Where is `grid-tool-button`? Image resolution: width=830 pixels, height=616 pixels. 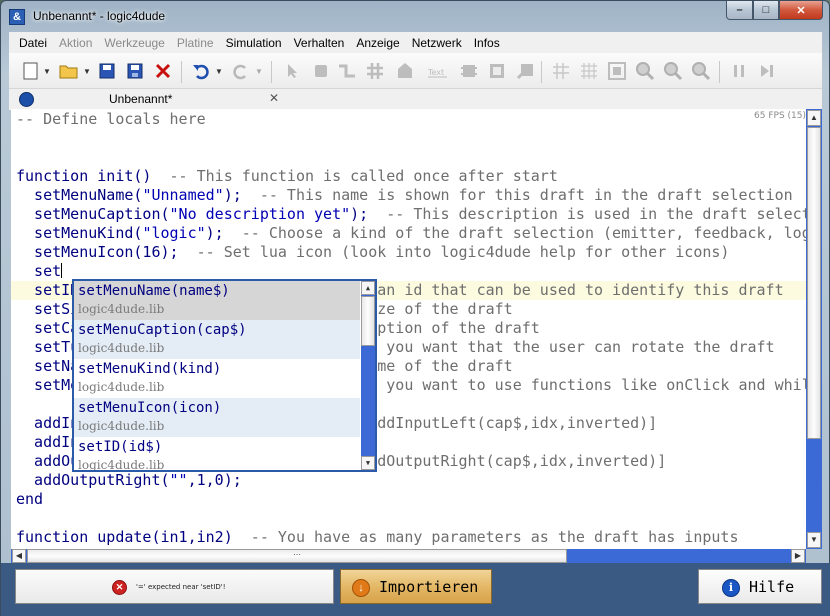 grid-tool-button is located at coordinates (375, 71).